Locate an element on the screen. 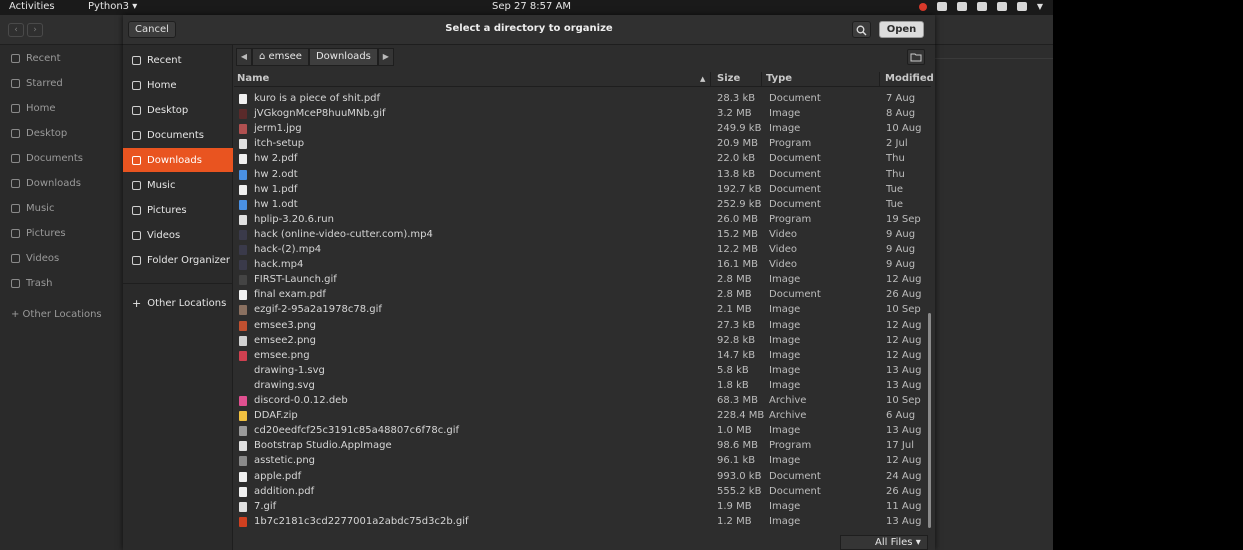 This screenshot has height=550, width=1243. column-size: Size is located at coordinates (728, 78).